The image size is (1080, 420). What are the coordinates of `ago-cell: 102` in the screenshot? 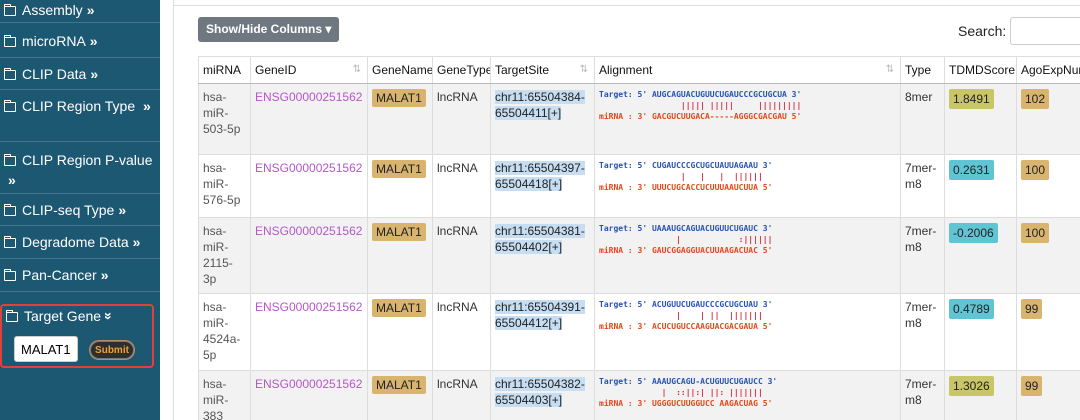 It's located at (1048, 119).